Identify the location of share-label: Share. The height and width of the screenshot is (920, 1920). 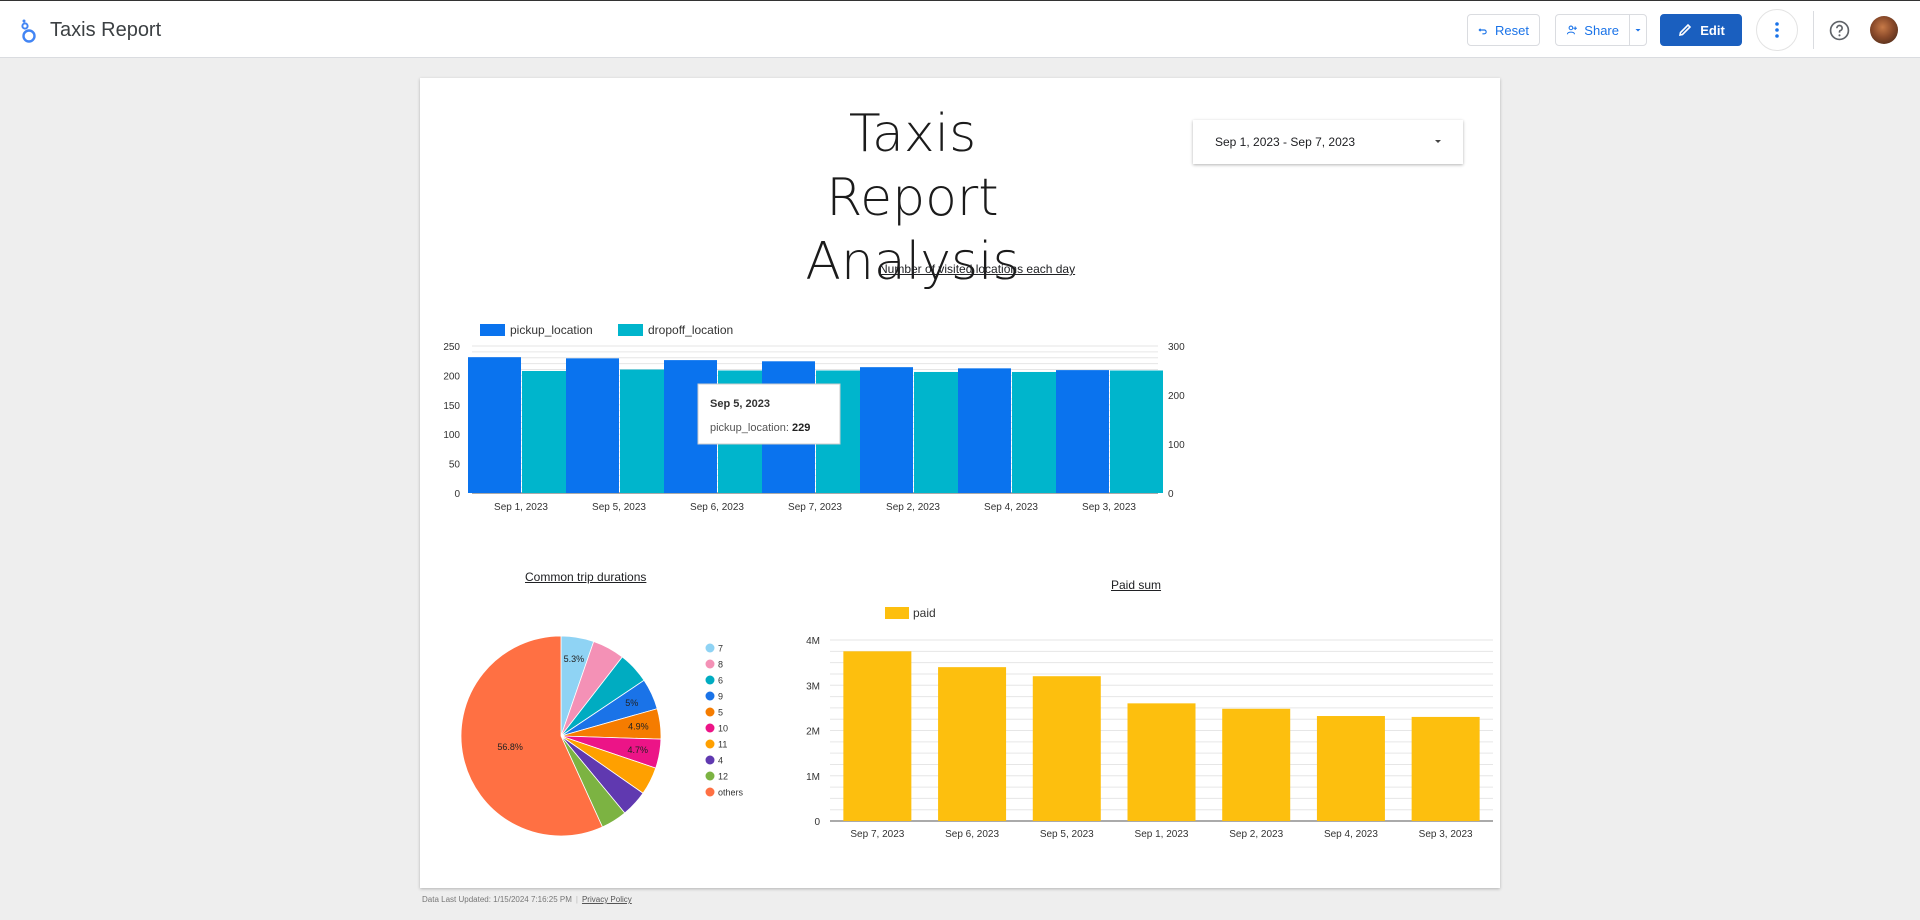
(1601, 30).